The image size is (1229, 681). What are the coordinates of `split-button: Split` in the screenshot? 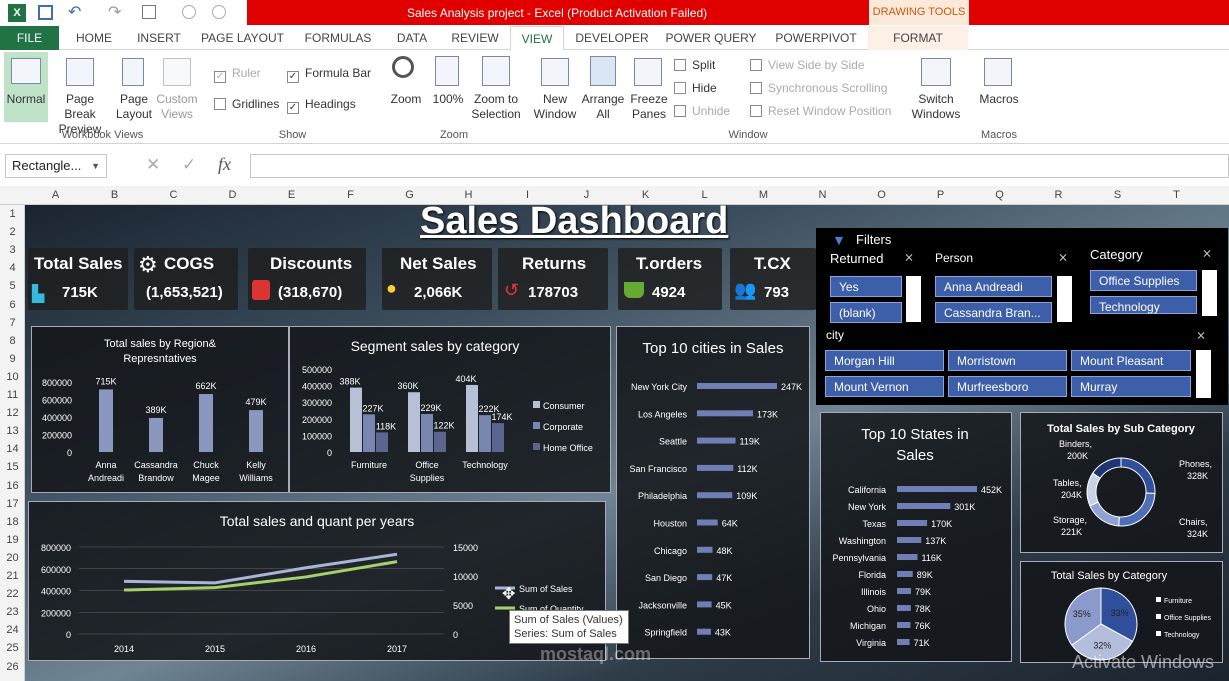 It's located at (694, 65).